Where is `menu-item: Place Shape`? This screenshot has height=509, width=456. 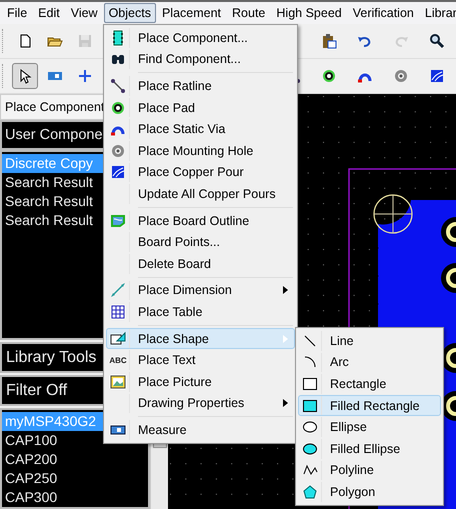 menu-item: Place Shape is located at coordinates (200, 339).